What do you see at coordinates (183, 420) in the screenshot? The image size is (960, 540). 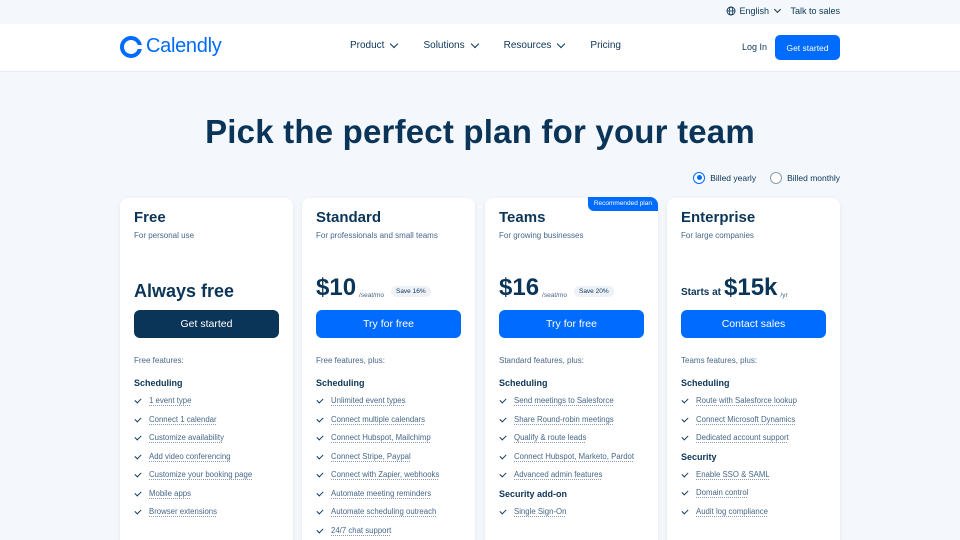 I see `feature-tooltip-link: Connect 1 calendar` at bounding box center [183, 420].